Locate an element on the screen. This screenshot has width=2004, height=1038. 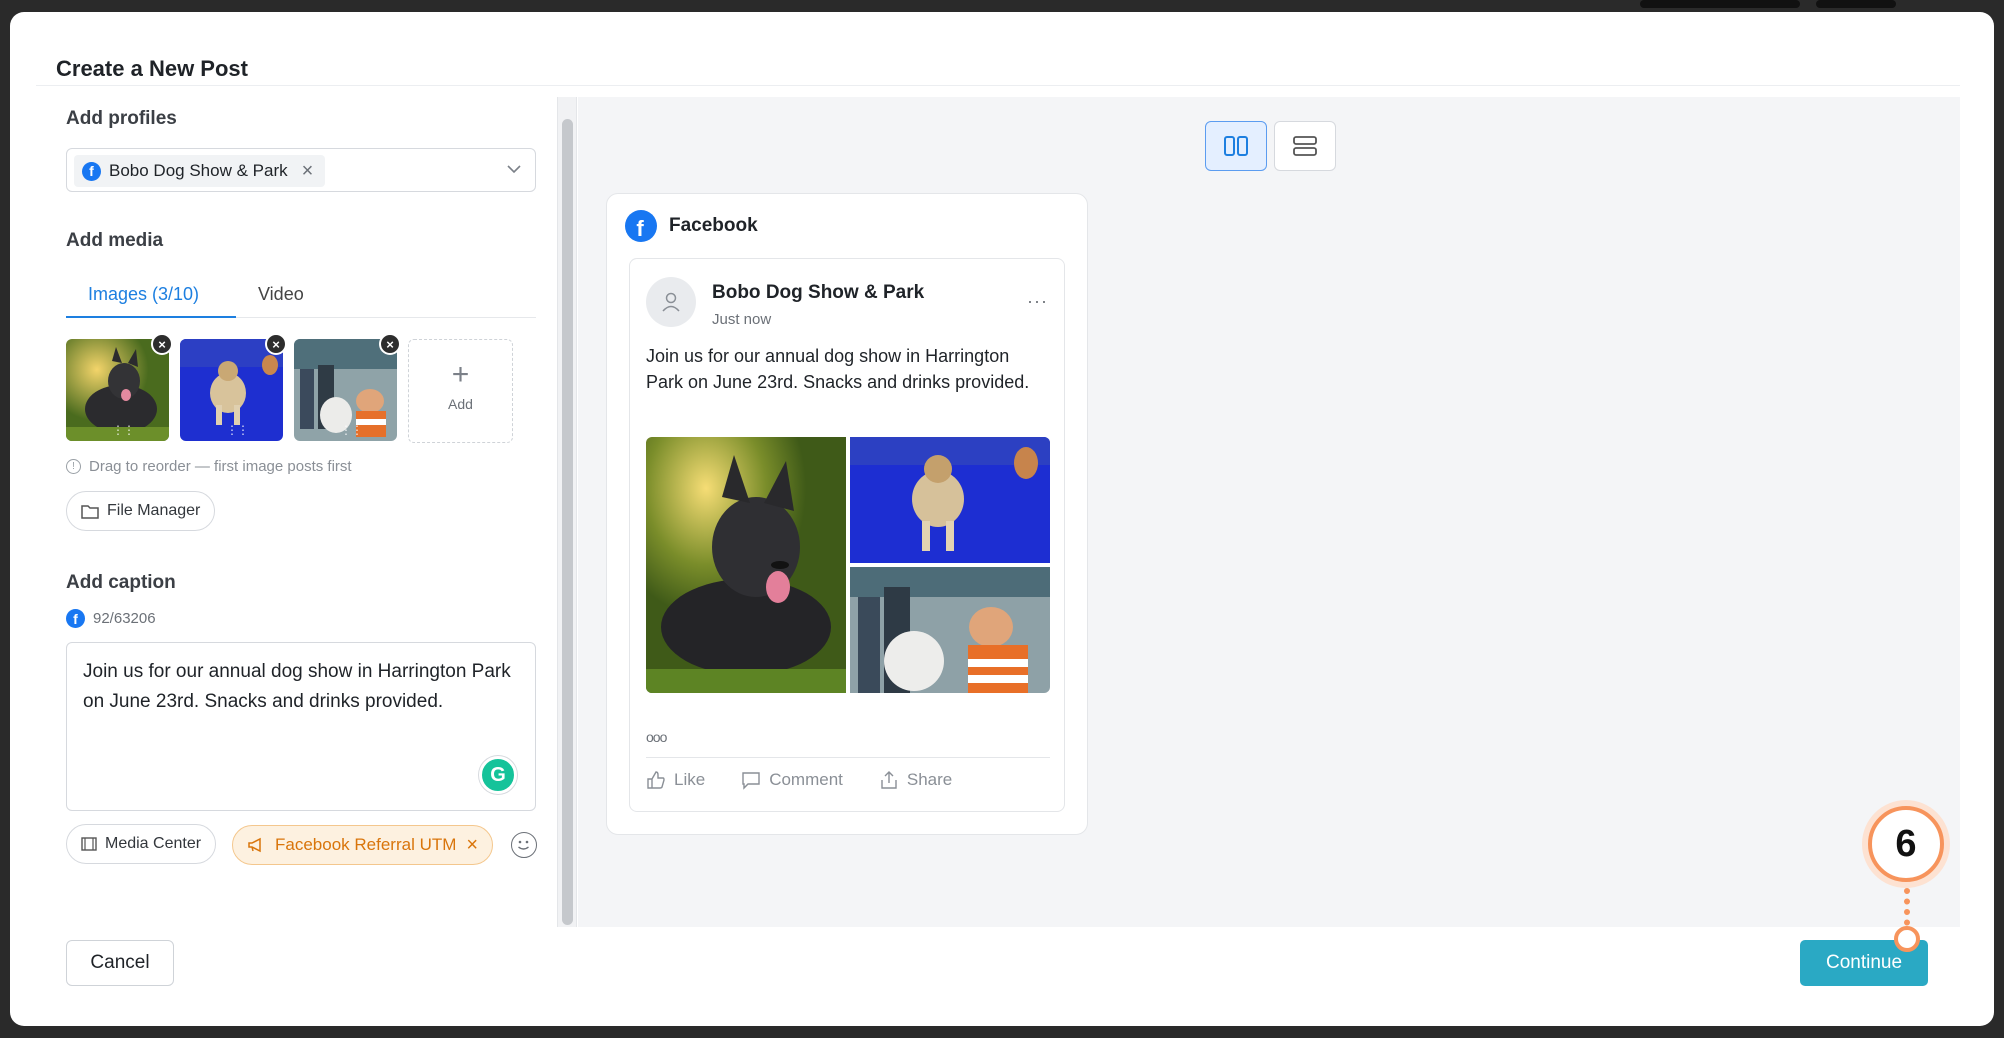
scrollbar is located at coordinates (567, 512).